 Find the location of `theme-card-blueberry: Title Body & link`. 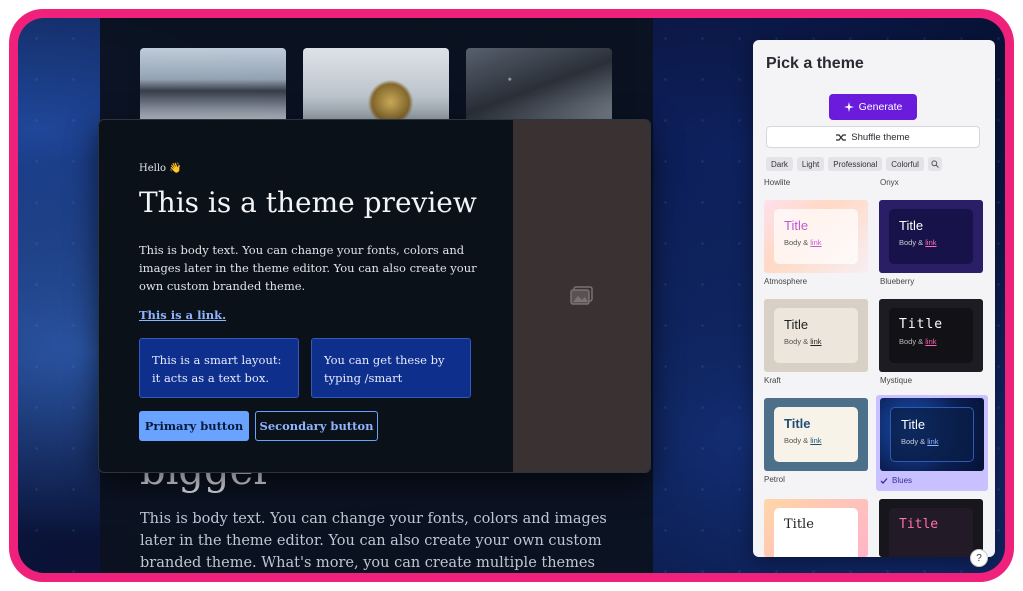

theme-card-blueberry: Title Body & link is located at coordinates (931, 236).